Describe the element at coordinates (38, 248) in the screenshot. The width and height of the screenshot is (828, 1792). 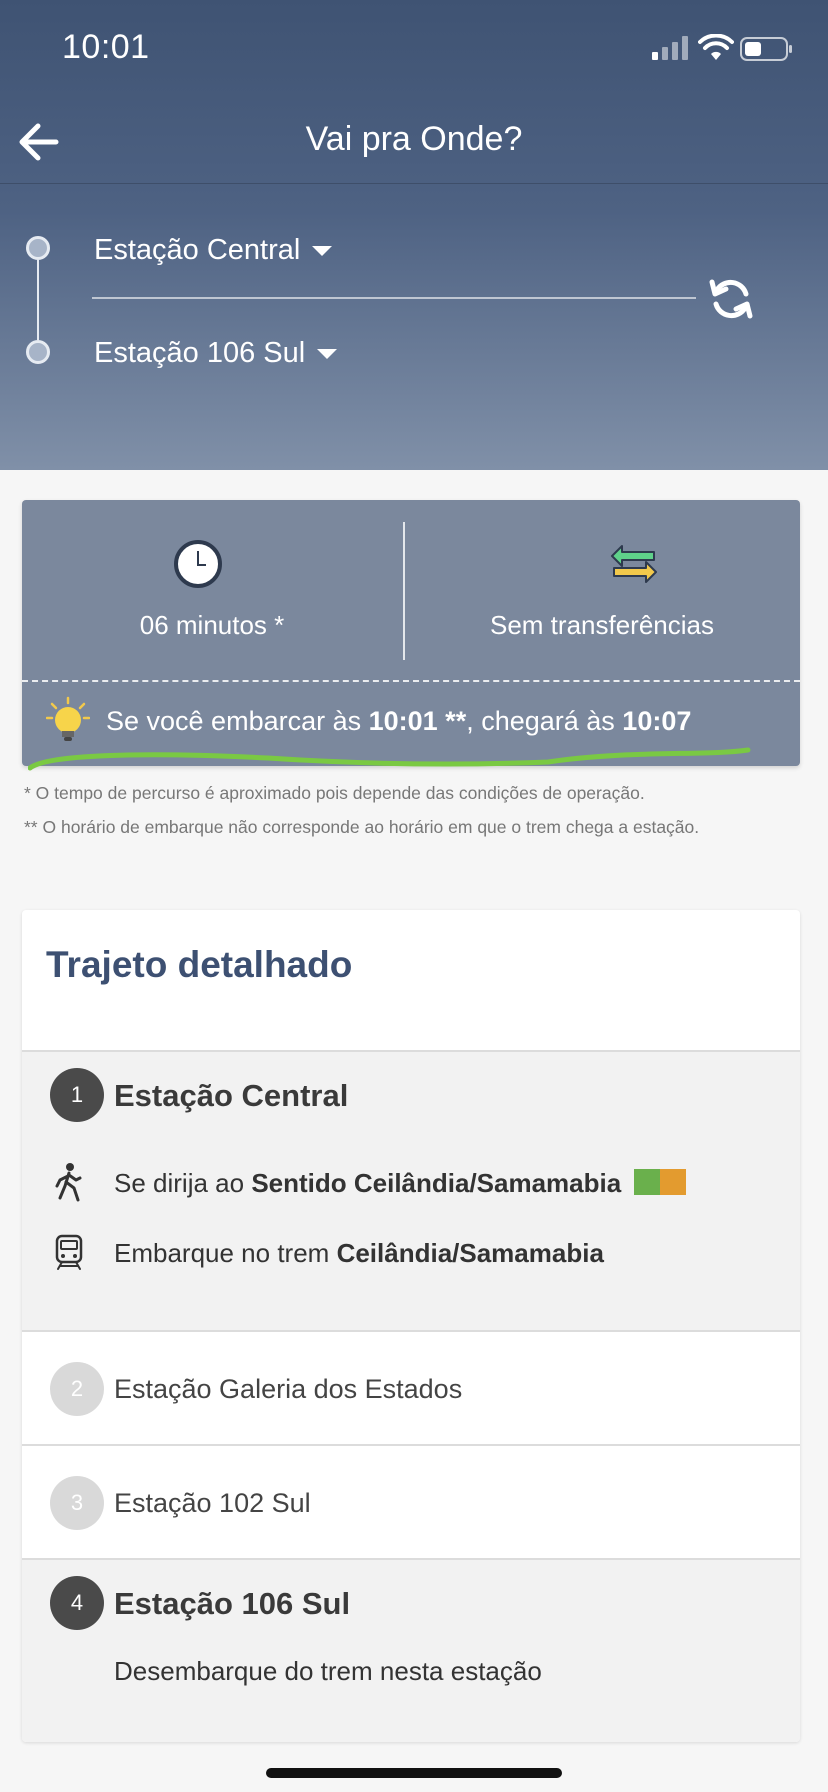
I see `origin-dot` at that location.